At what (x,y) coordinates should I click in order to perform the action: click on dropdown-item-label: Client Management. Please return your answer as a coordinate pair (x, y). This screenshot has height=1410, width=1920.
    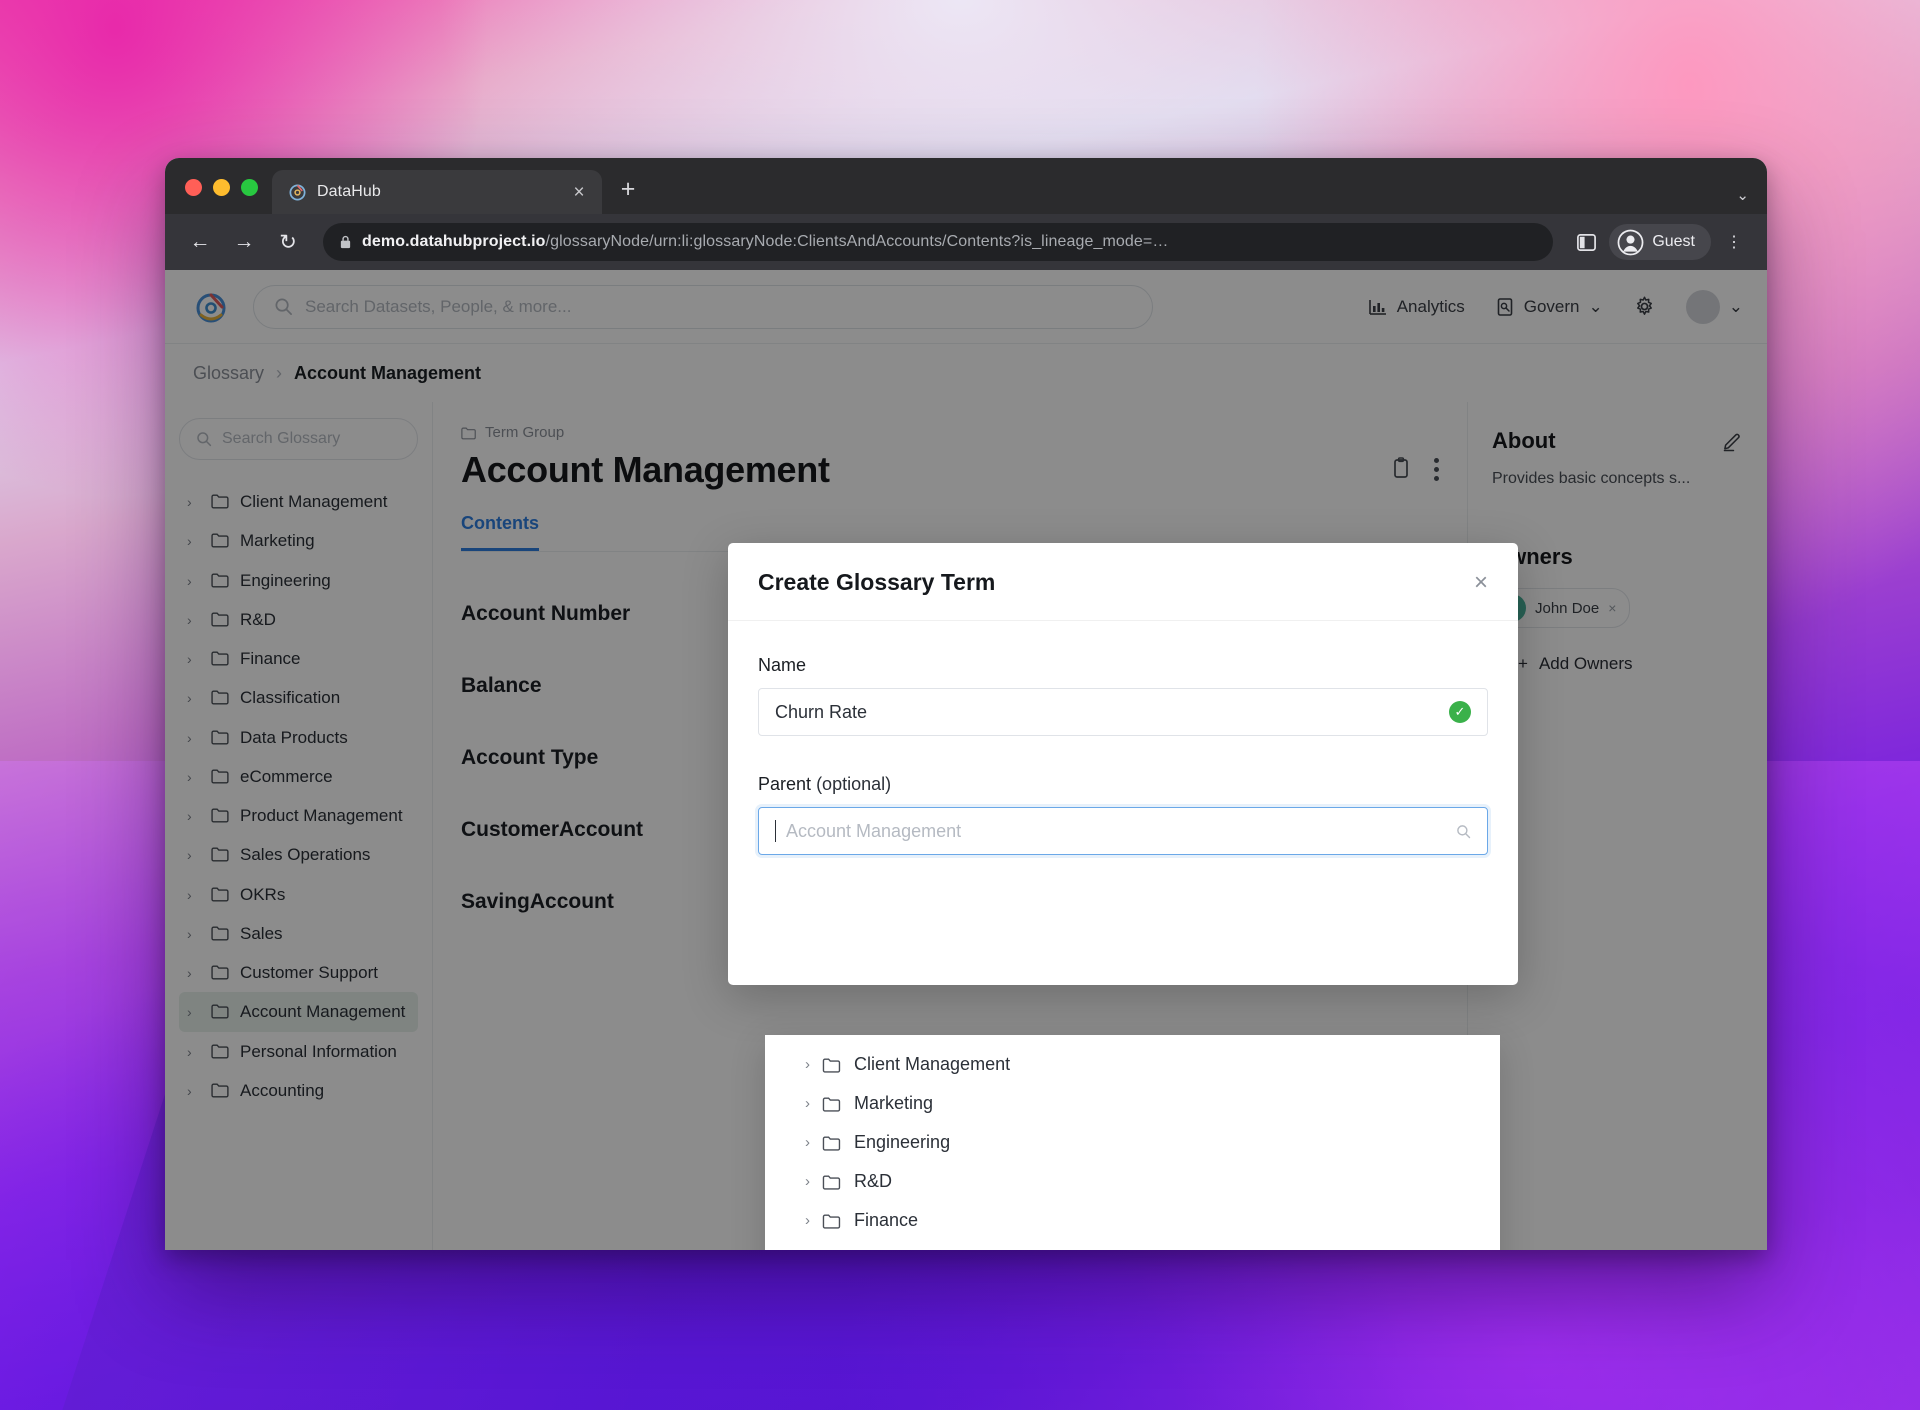
    Looking at the image, I should click on (932, 1064).